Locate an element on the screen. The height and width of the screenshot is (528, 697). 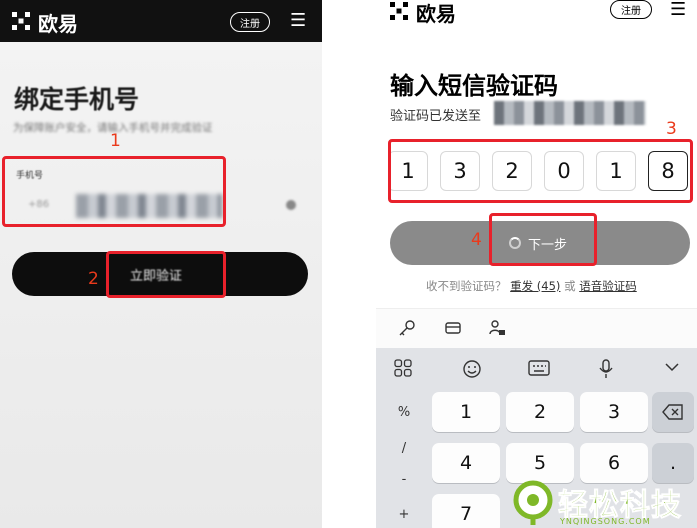
key-7: 7 is located at coordinates (466, 511).